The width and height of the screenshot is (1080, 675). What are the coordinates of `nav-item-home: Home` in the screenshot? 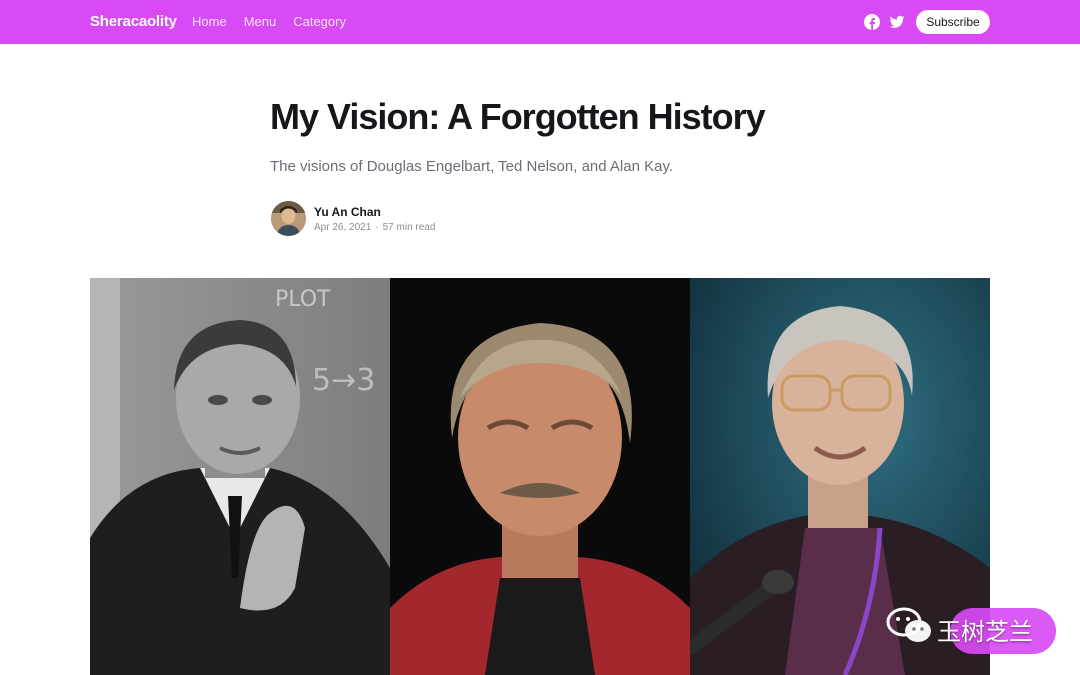 It's located at (209, 21).